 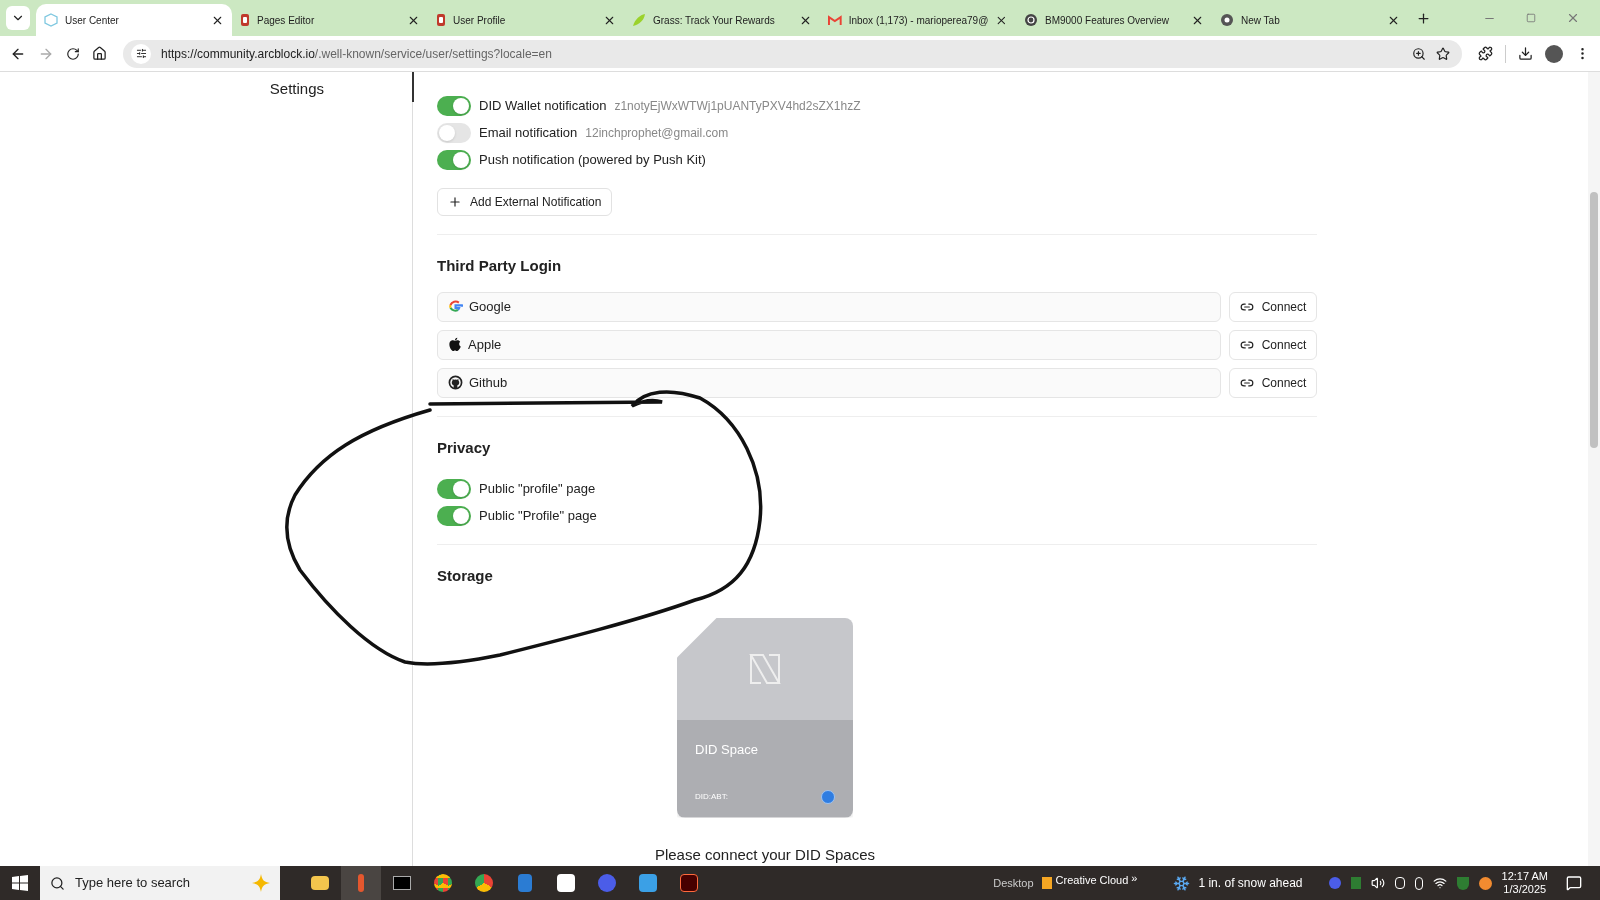 What do you see at coordinates (1594, 469) in the screenshot?
I see `scrollbar` at bounding box center [1594, 469].